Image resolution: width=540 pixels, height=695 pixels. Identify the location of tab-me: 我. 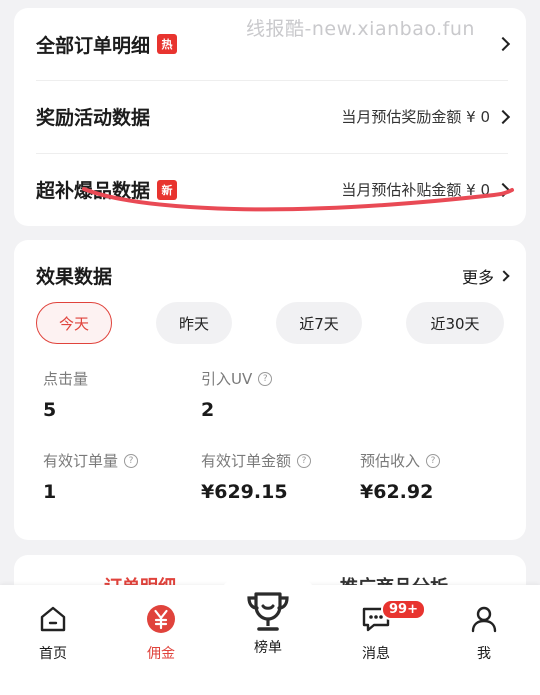
(484, 633).